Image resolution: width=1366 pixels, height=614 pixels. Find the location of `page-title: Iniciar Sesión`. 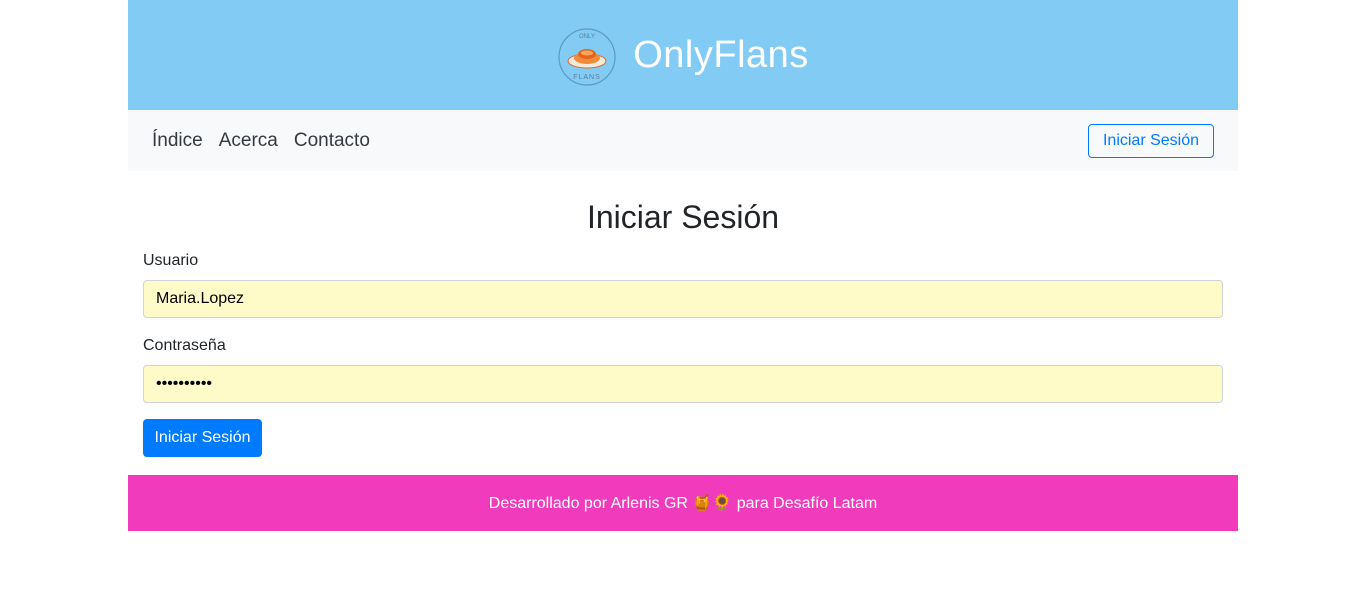

page-title: Iniciar Sesión is located at coordinates (683, 217).